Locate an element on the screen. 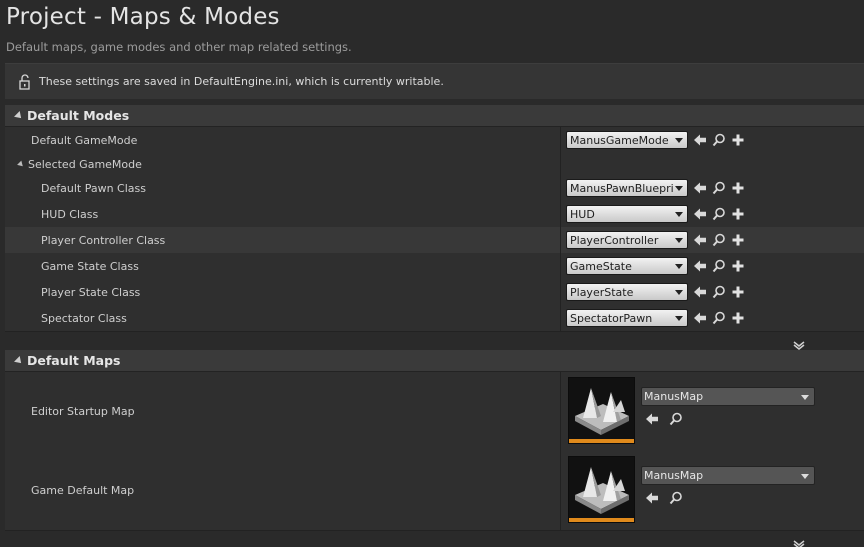  player-state-class-row: Player State Class PlayerState is located at coordinates (434, 292).